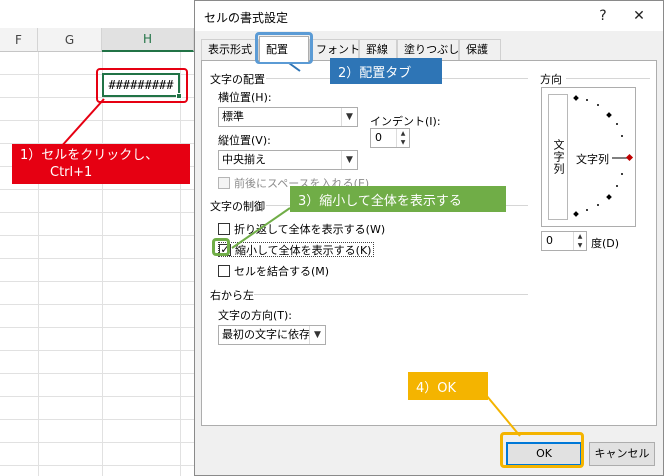 This screenshot has width=664, height=476. What do you see at coordinates (71, 172) in the screenshot?
I see `callout-1-line2: Ctrl+1` at bounding box center [71, 172].